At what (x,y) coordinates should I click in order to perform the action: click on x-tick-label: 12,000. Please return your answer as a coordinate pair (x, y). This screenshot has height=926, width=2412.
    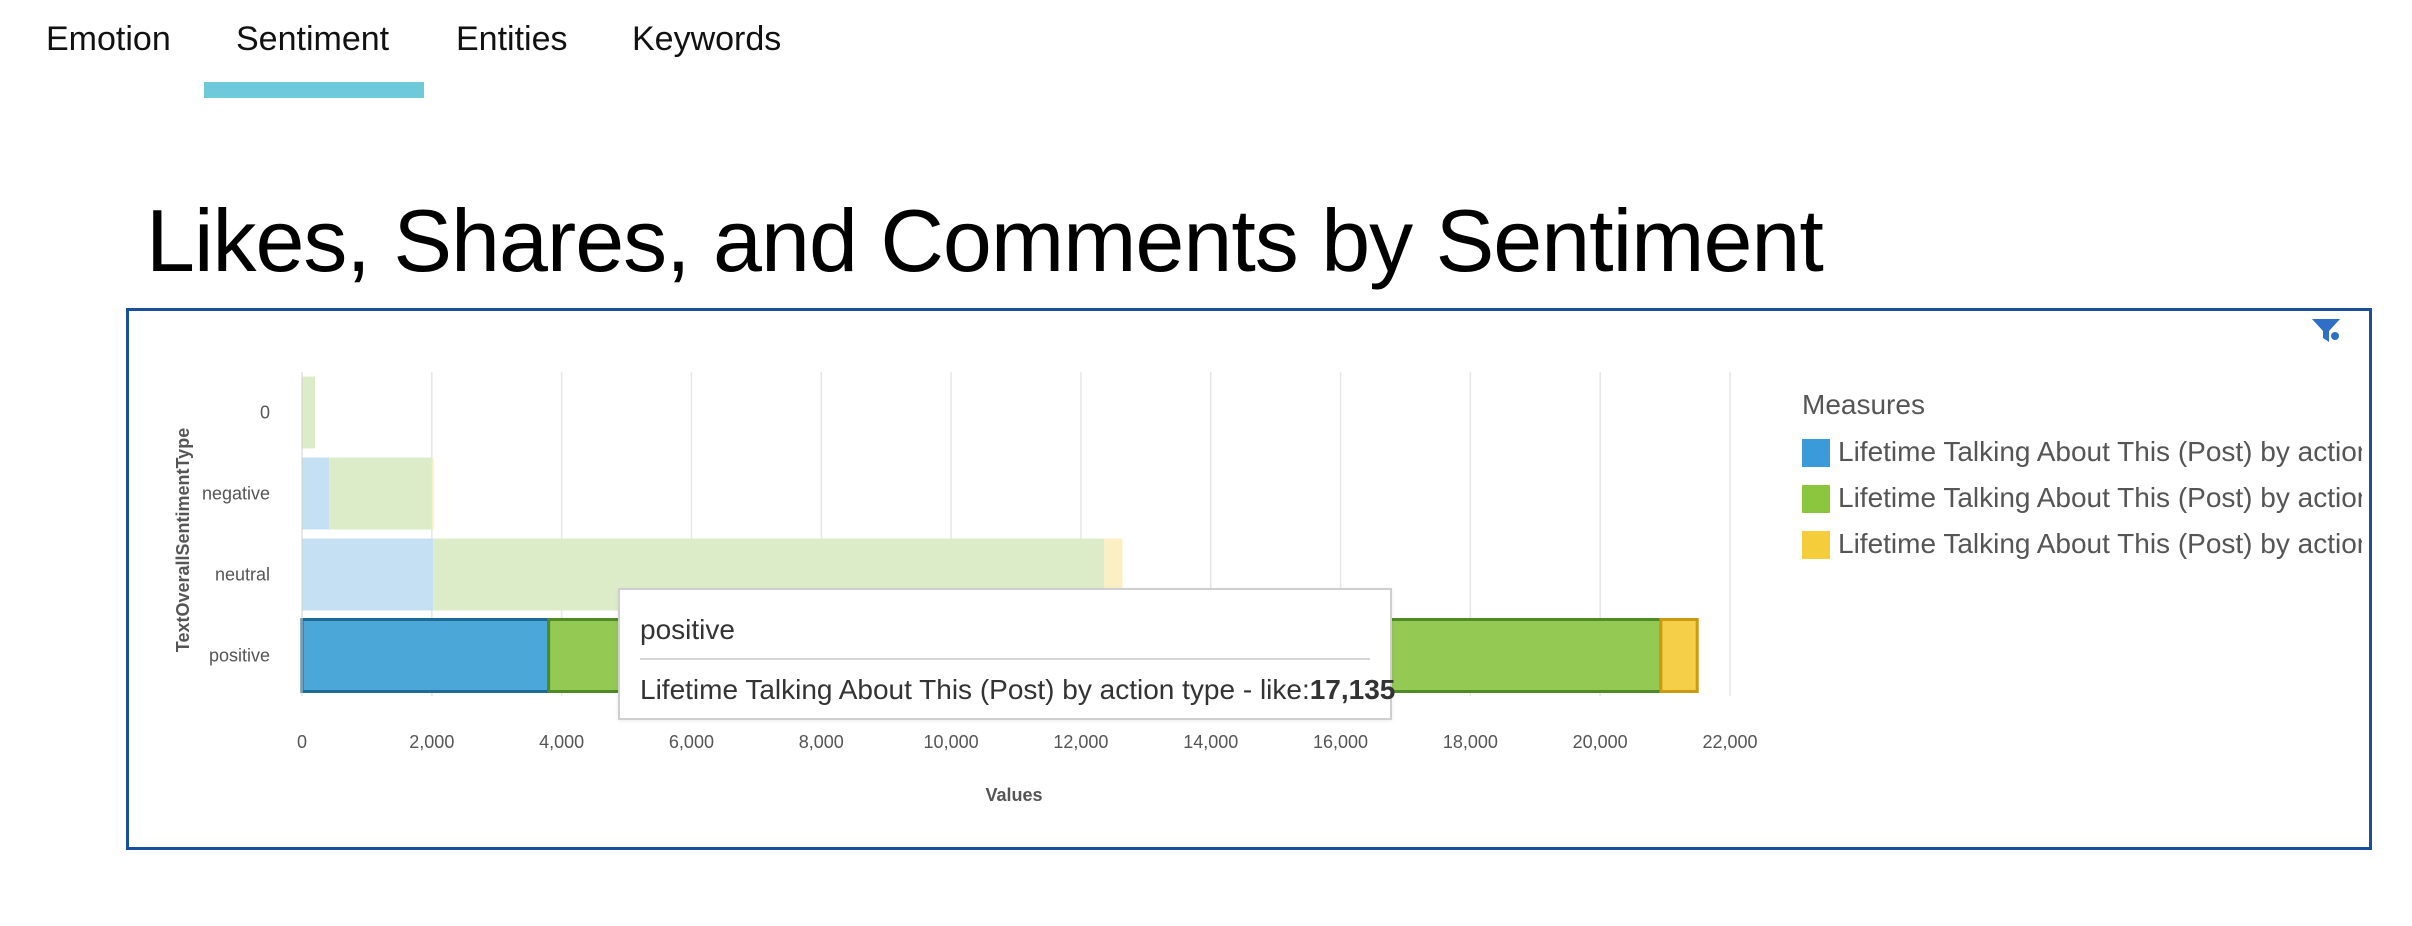
    Looking at the image, I should click on (1080, 742).